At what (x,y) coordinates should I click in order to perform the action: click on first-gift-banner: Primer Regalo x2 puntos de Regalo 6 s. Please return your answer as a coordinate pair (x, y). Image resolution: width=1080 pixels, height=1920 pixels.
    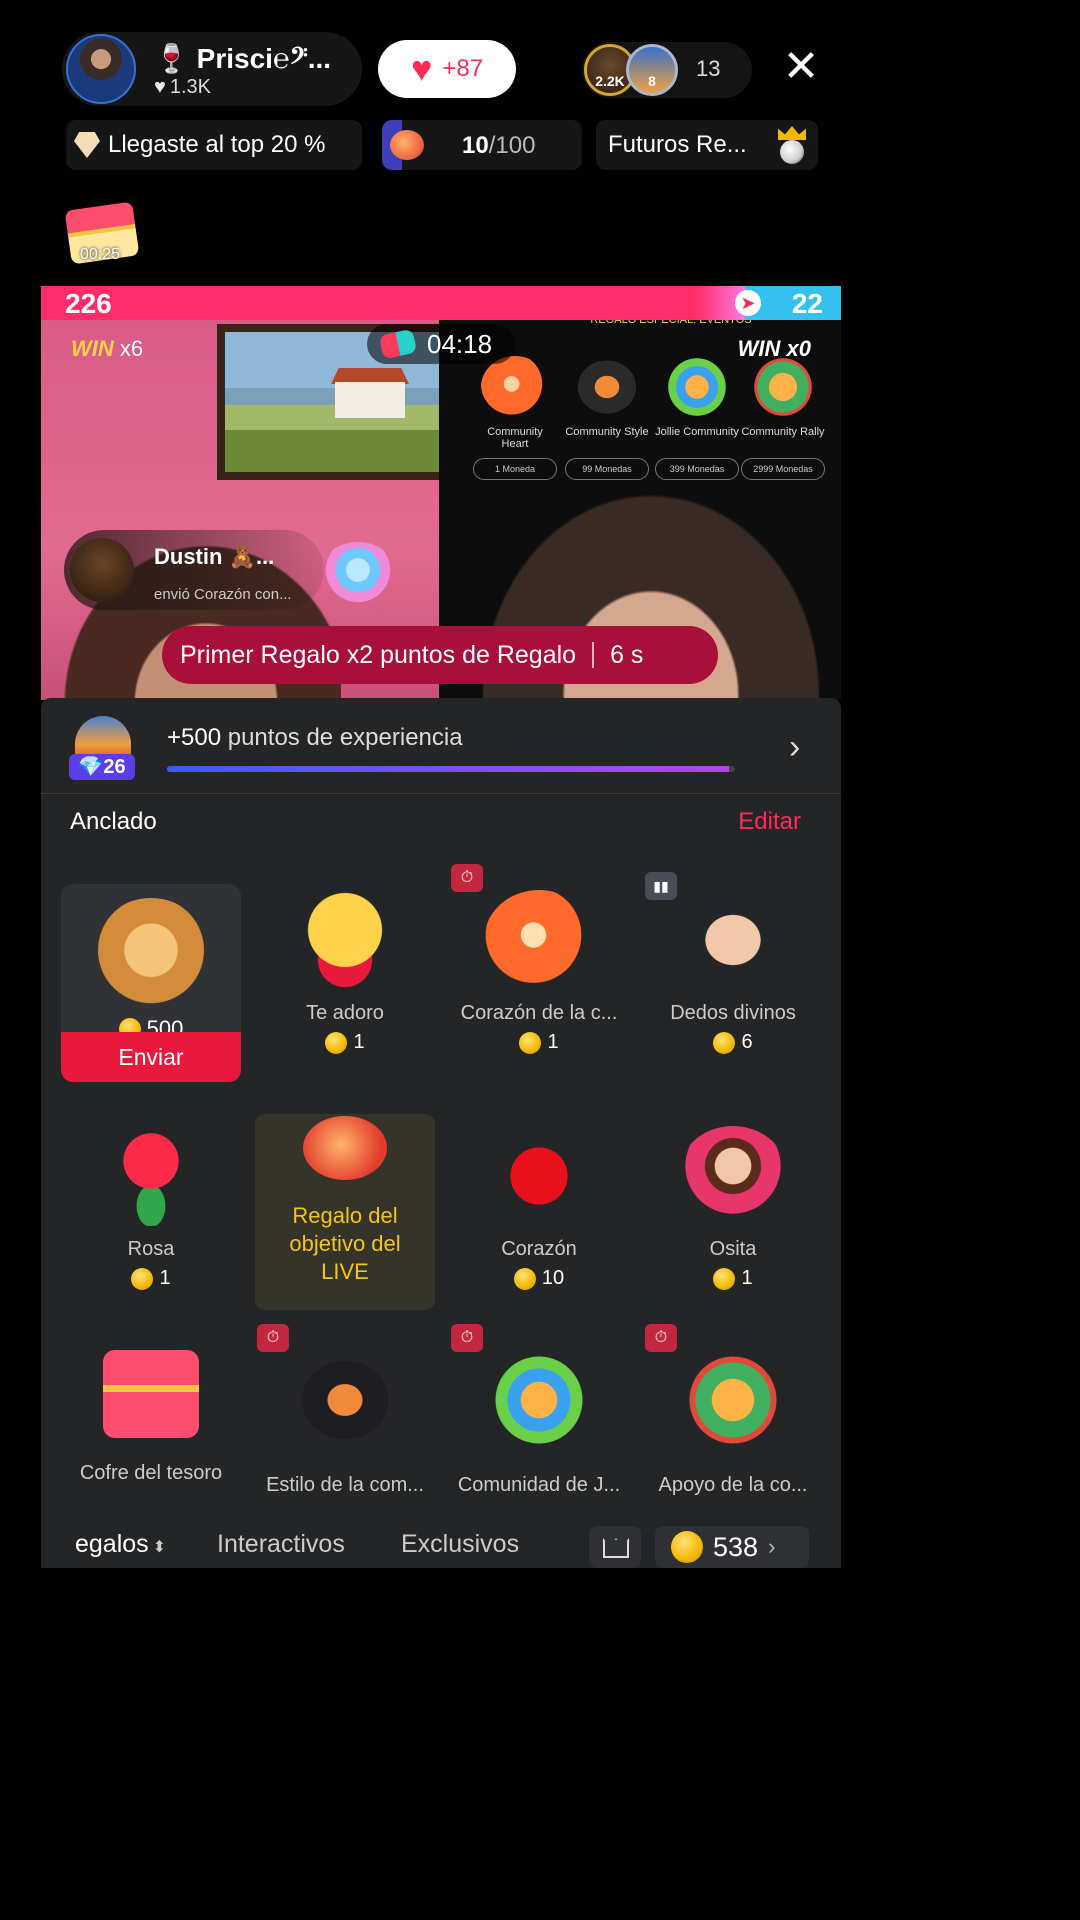
    Looking at the image, I should click on (440, 655).